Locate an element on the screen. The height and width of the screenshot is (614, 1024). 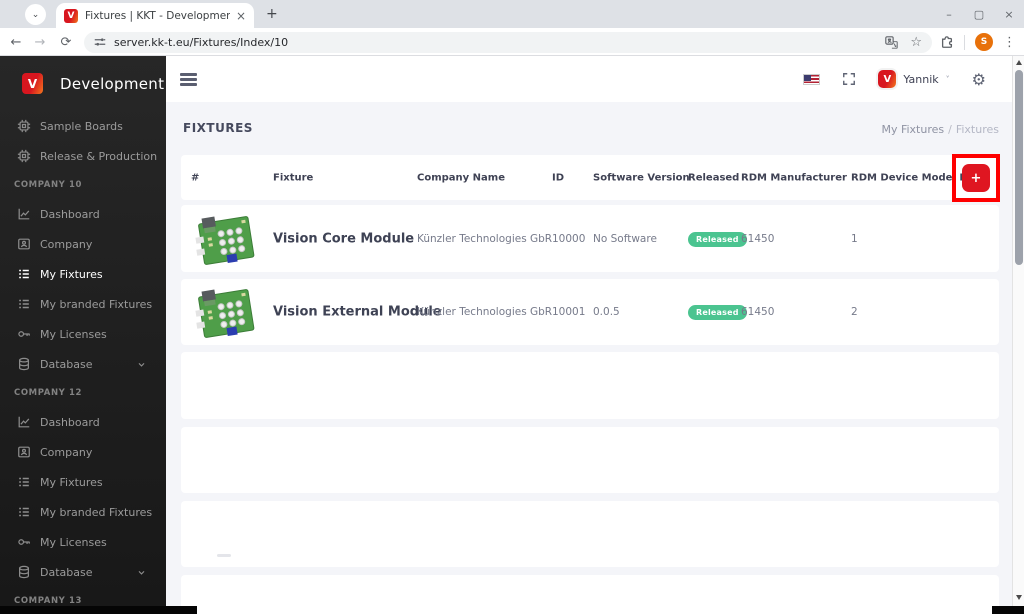
new-tab-button: + is located at coordinates (272, 14).